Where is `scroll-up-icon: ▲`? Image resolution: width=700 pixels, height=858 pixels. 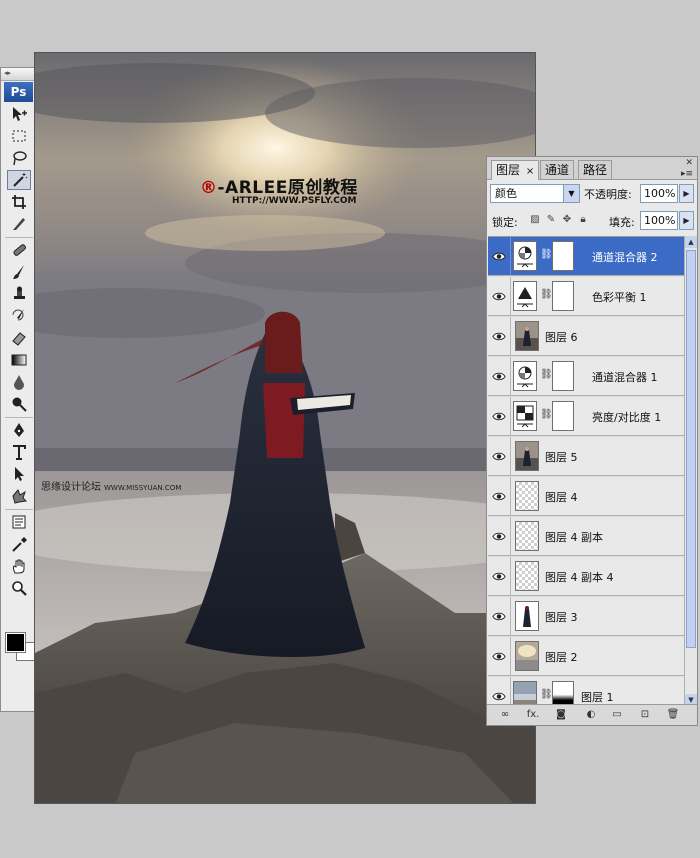
scroll-up-icon: ▲ is located at coordinates (691, 242).